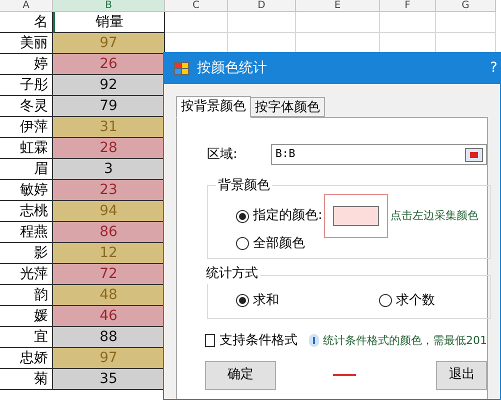 This screenshot has height=400, width=501. I want to click on table-cell: 28, so click(109, 148).